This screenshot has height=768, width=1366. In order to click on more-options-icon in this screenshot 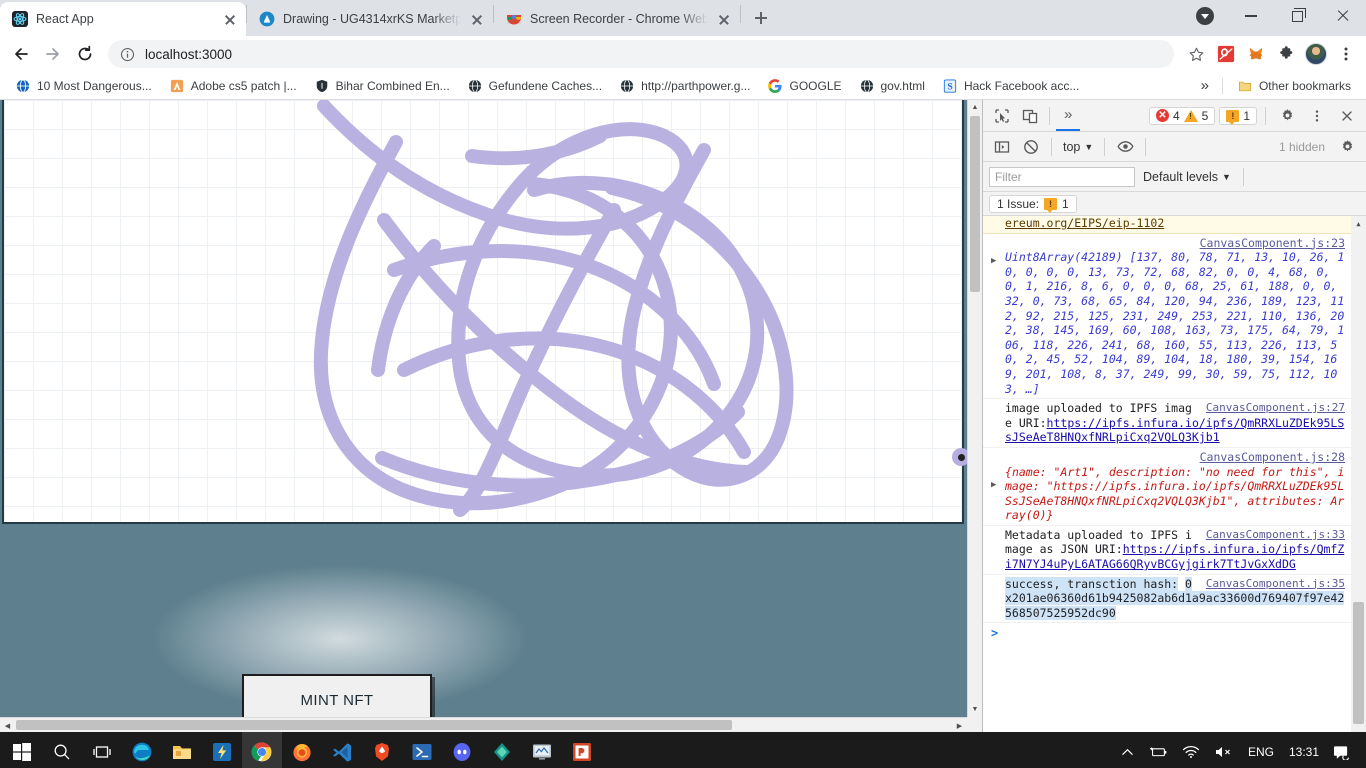, I will do `click(1317, 116)`.